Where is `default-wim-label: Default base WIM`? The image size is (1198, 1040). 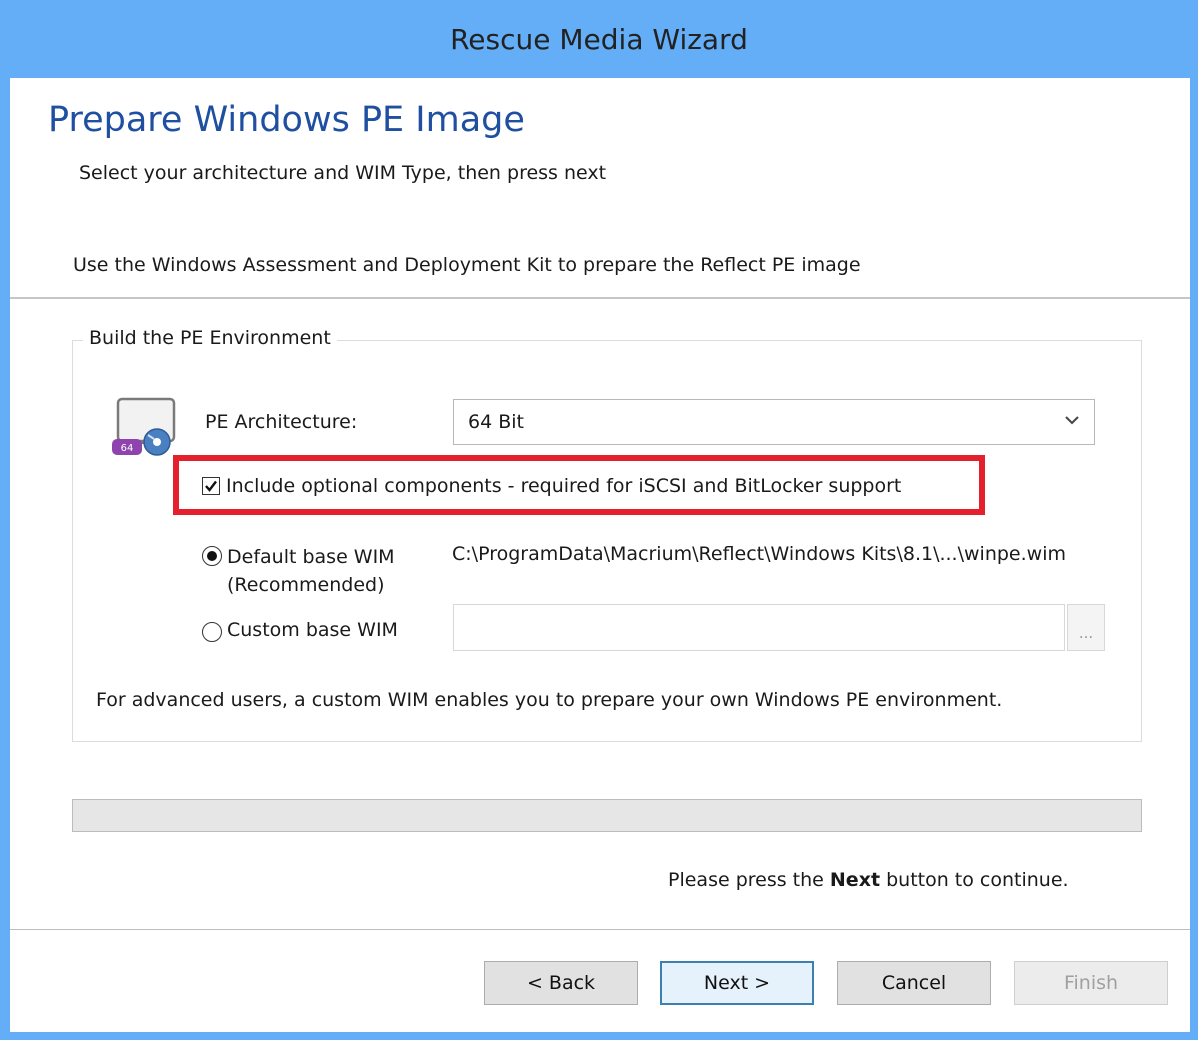
default-wim-label: Default base WIM is located at coordinates (311, 557).